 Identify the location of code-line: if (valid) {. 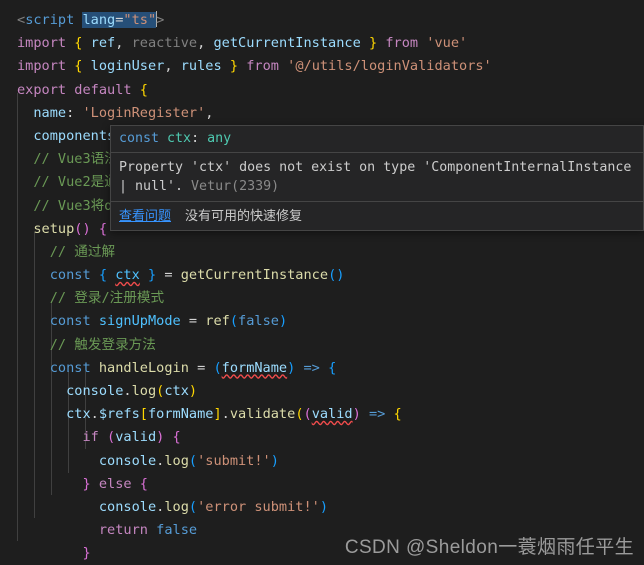
(322, 437).